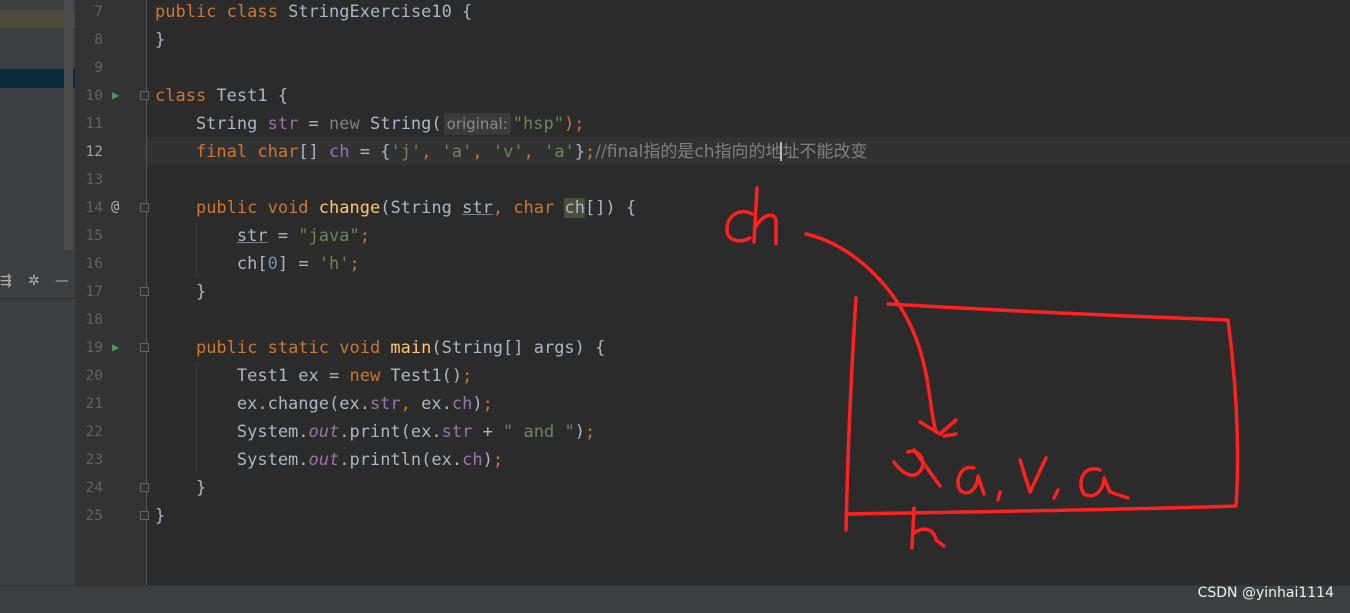 Image resolution: width=1350 pixels, height=613 pixels. Describe the element at coordinates (1265, 593) in the screenshot. I see `watermark: CSDN @yinhai1114` at that location.